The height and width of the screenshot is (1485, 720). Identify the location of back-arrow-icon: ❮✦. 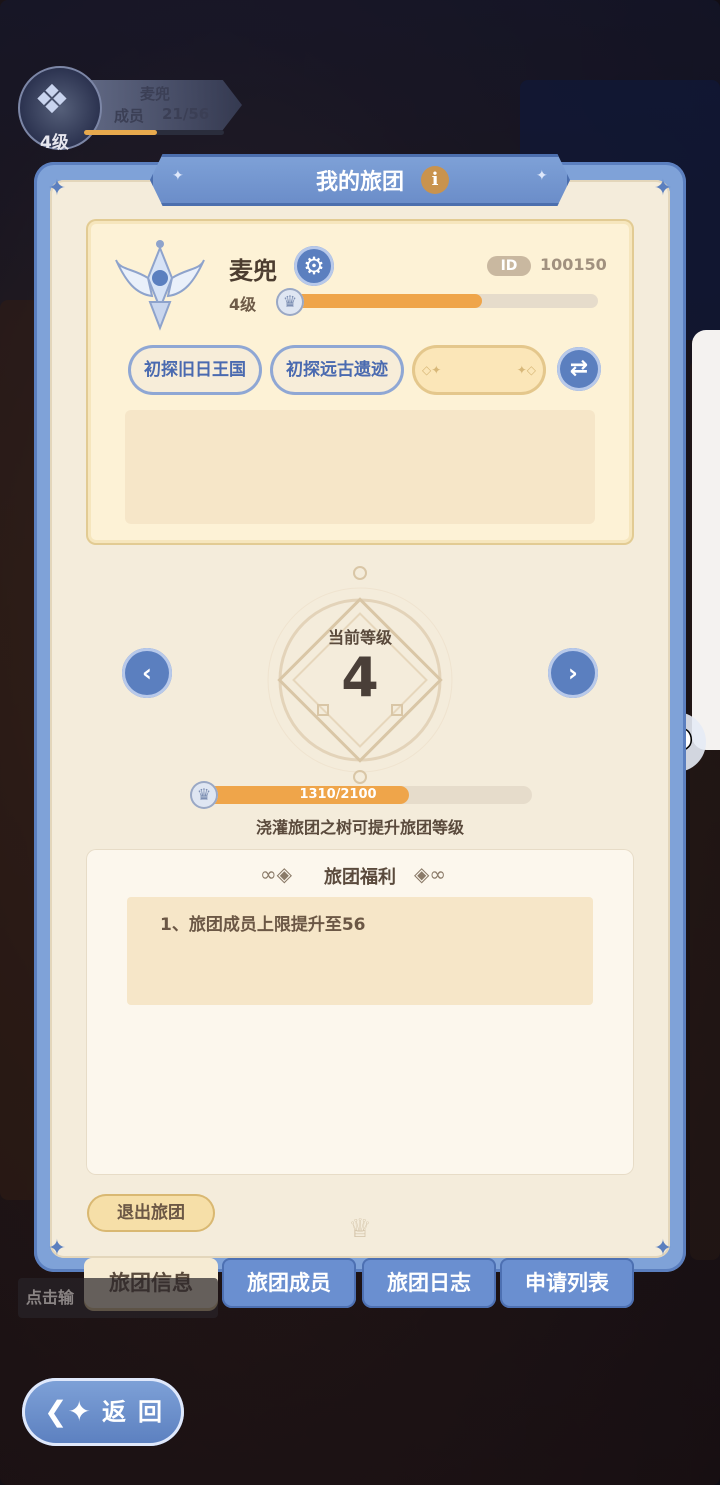
(67, 1411).